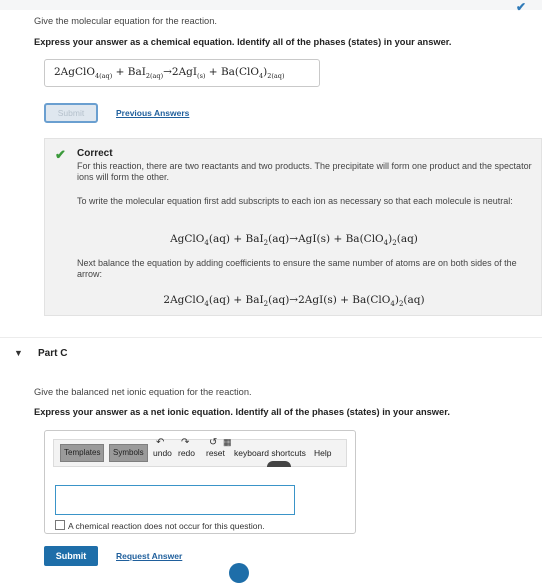 This screenshot has height=583, width=542. What do you see at coordinates (60, 154) in the screenshot?
I see `correct-check-icon: ✔` at bounding box center [60, 154].